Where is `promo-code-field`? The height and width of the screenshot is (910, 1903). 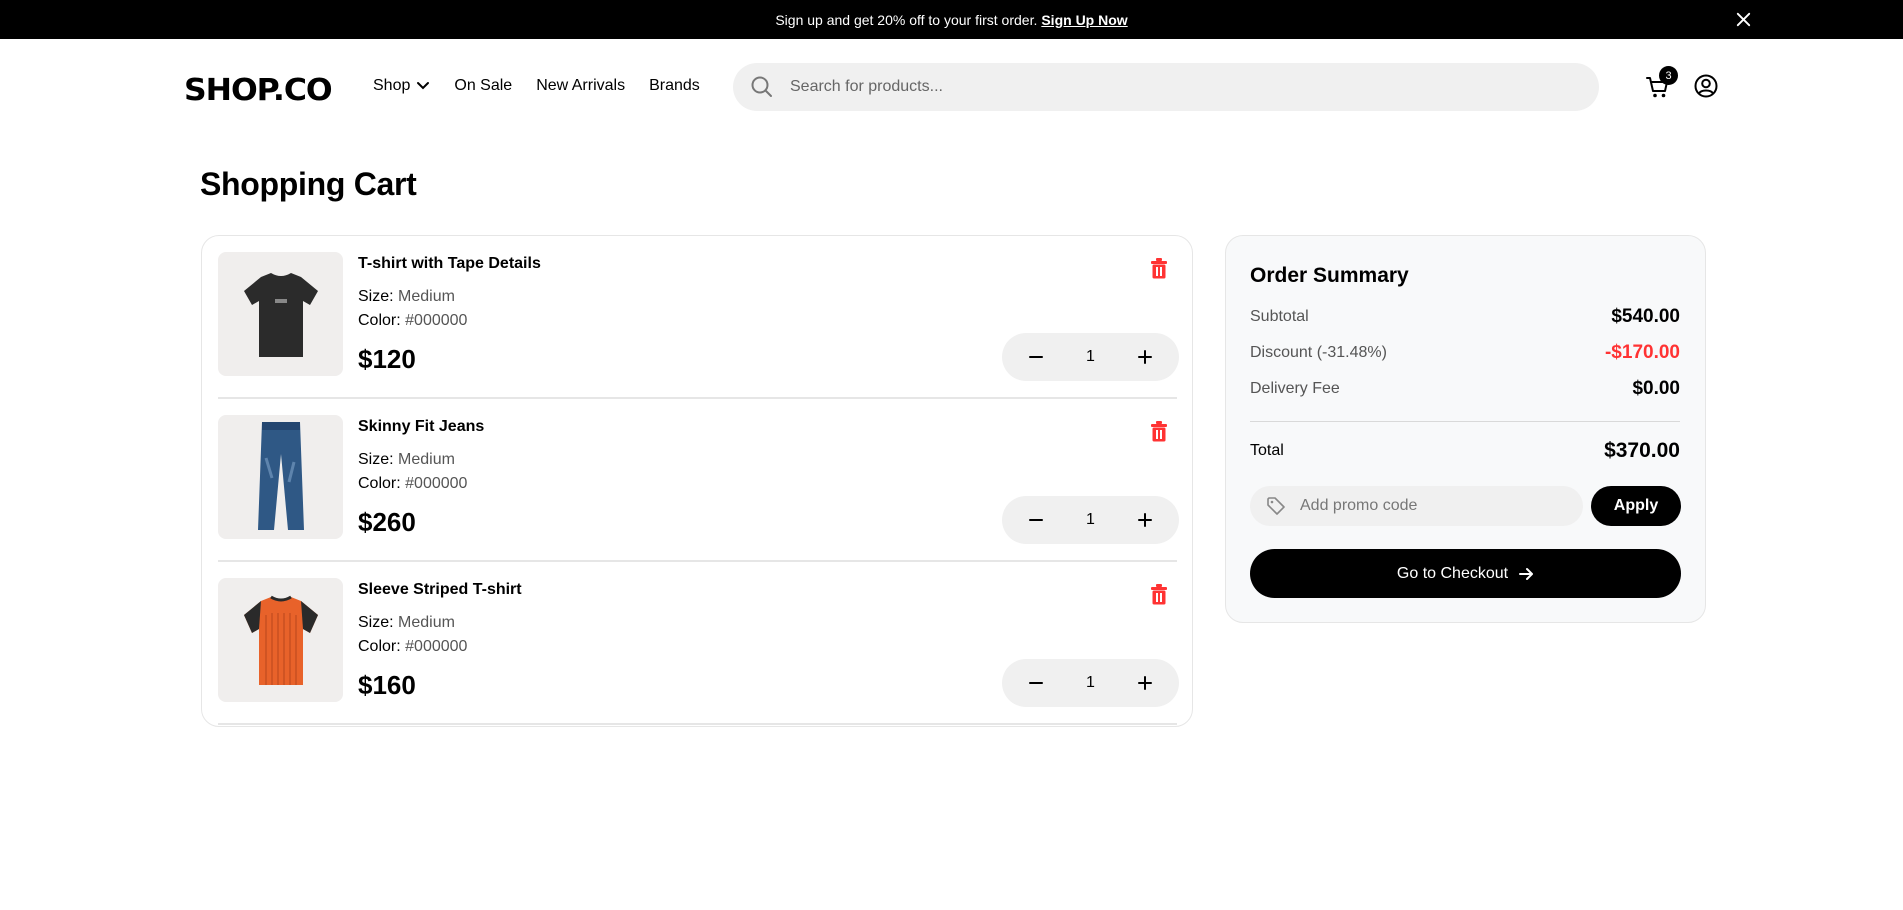 promo-code-field is located at coordinates (1416, 506).